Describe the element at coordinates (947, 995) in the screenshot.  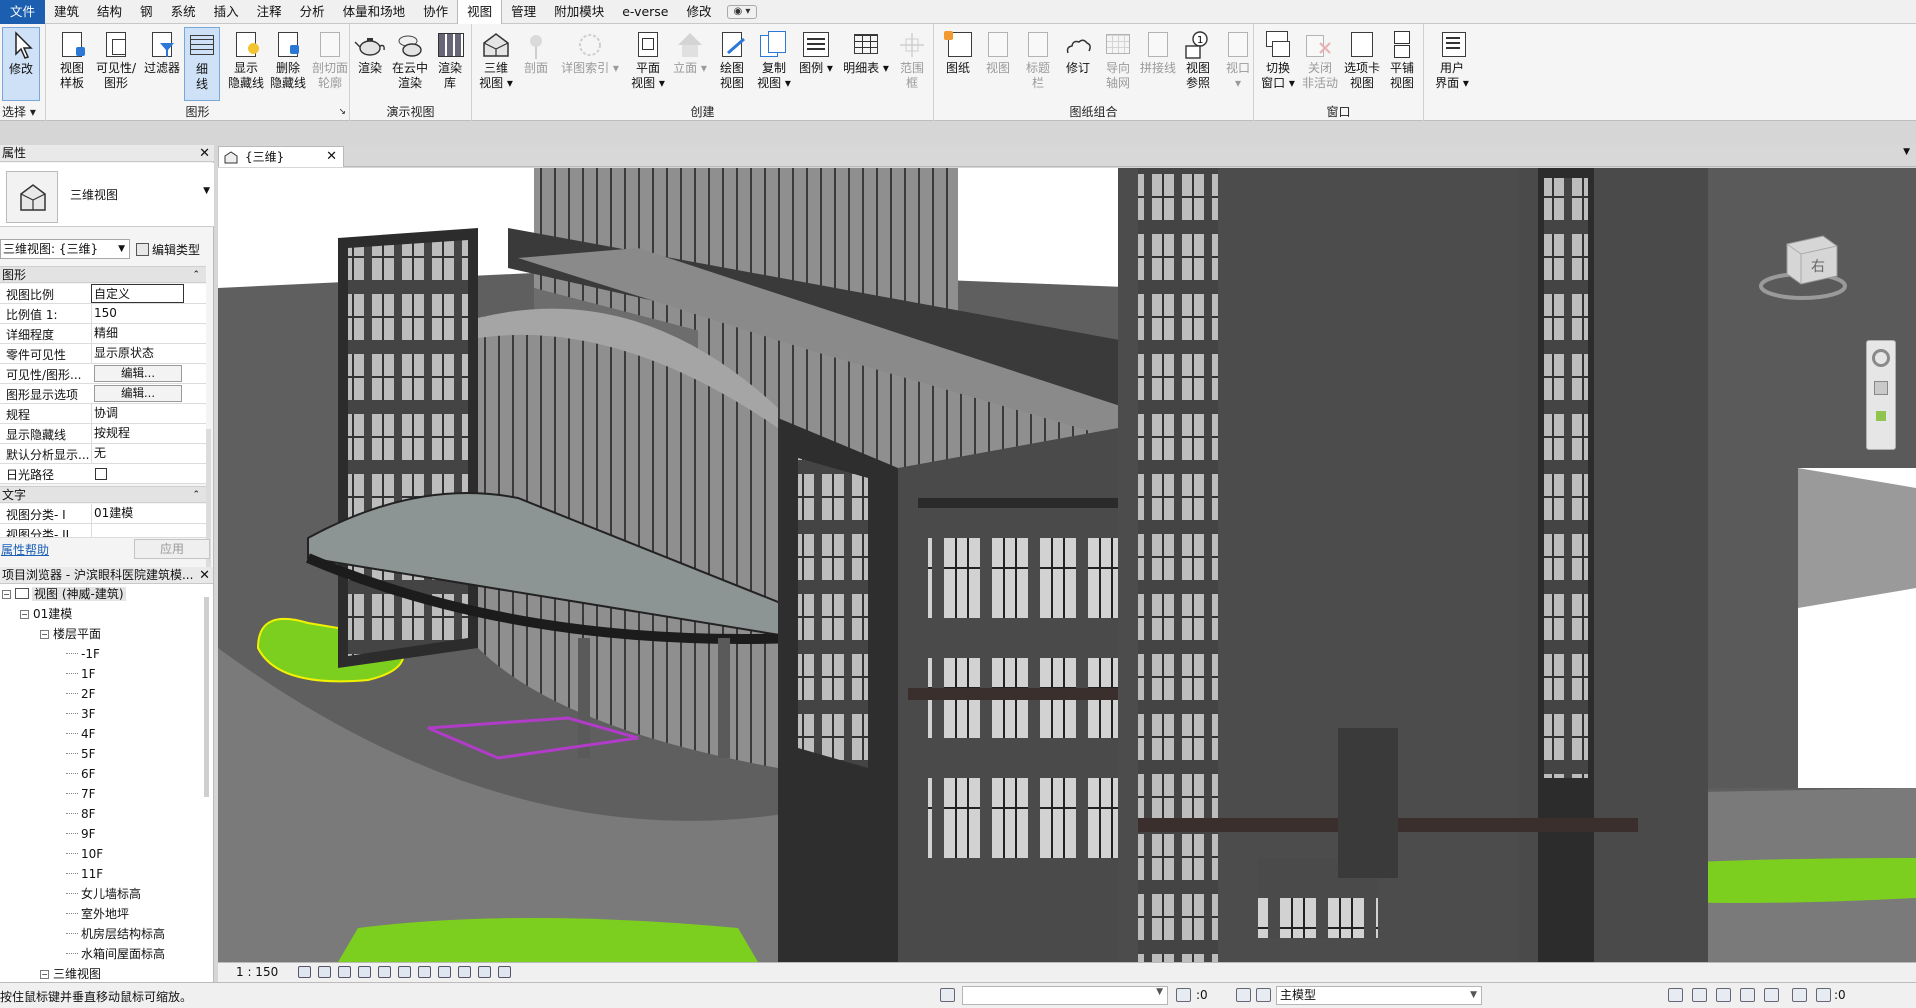
I see `worksets-icon` at that location.